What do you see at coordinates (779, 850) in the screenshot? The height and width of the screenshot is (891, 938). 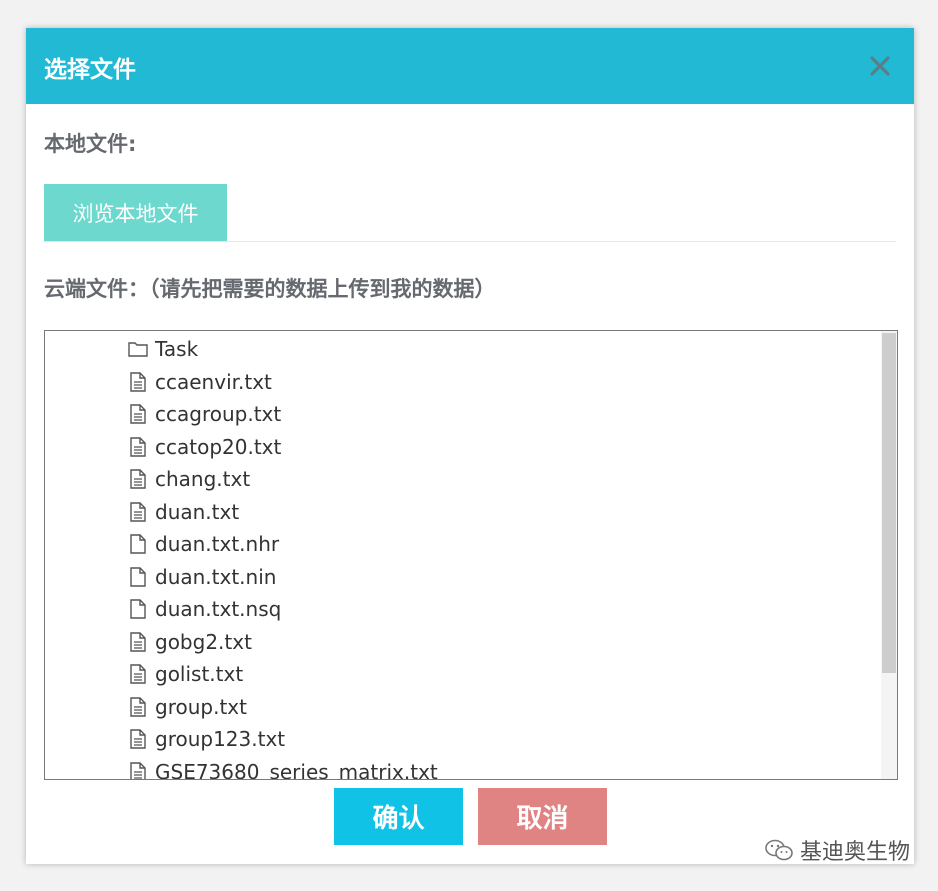 I see `wechat-icon` at bounding box center [779, 850].